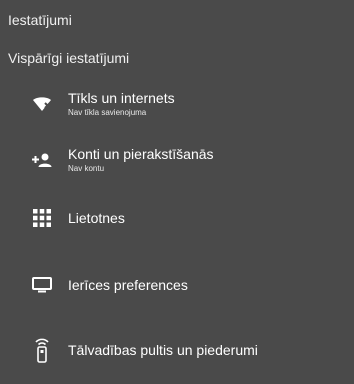 The height and width of the screenshot is (384, 354). What do you see at coordinates (163, 349) in the screenshot?
I see `settings-item-label: Tālvadības pultis un piederumi` at bounding box center [163, 349].